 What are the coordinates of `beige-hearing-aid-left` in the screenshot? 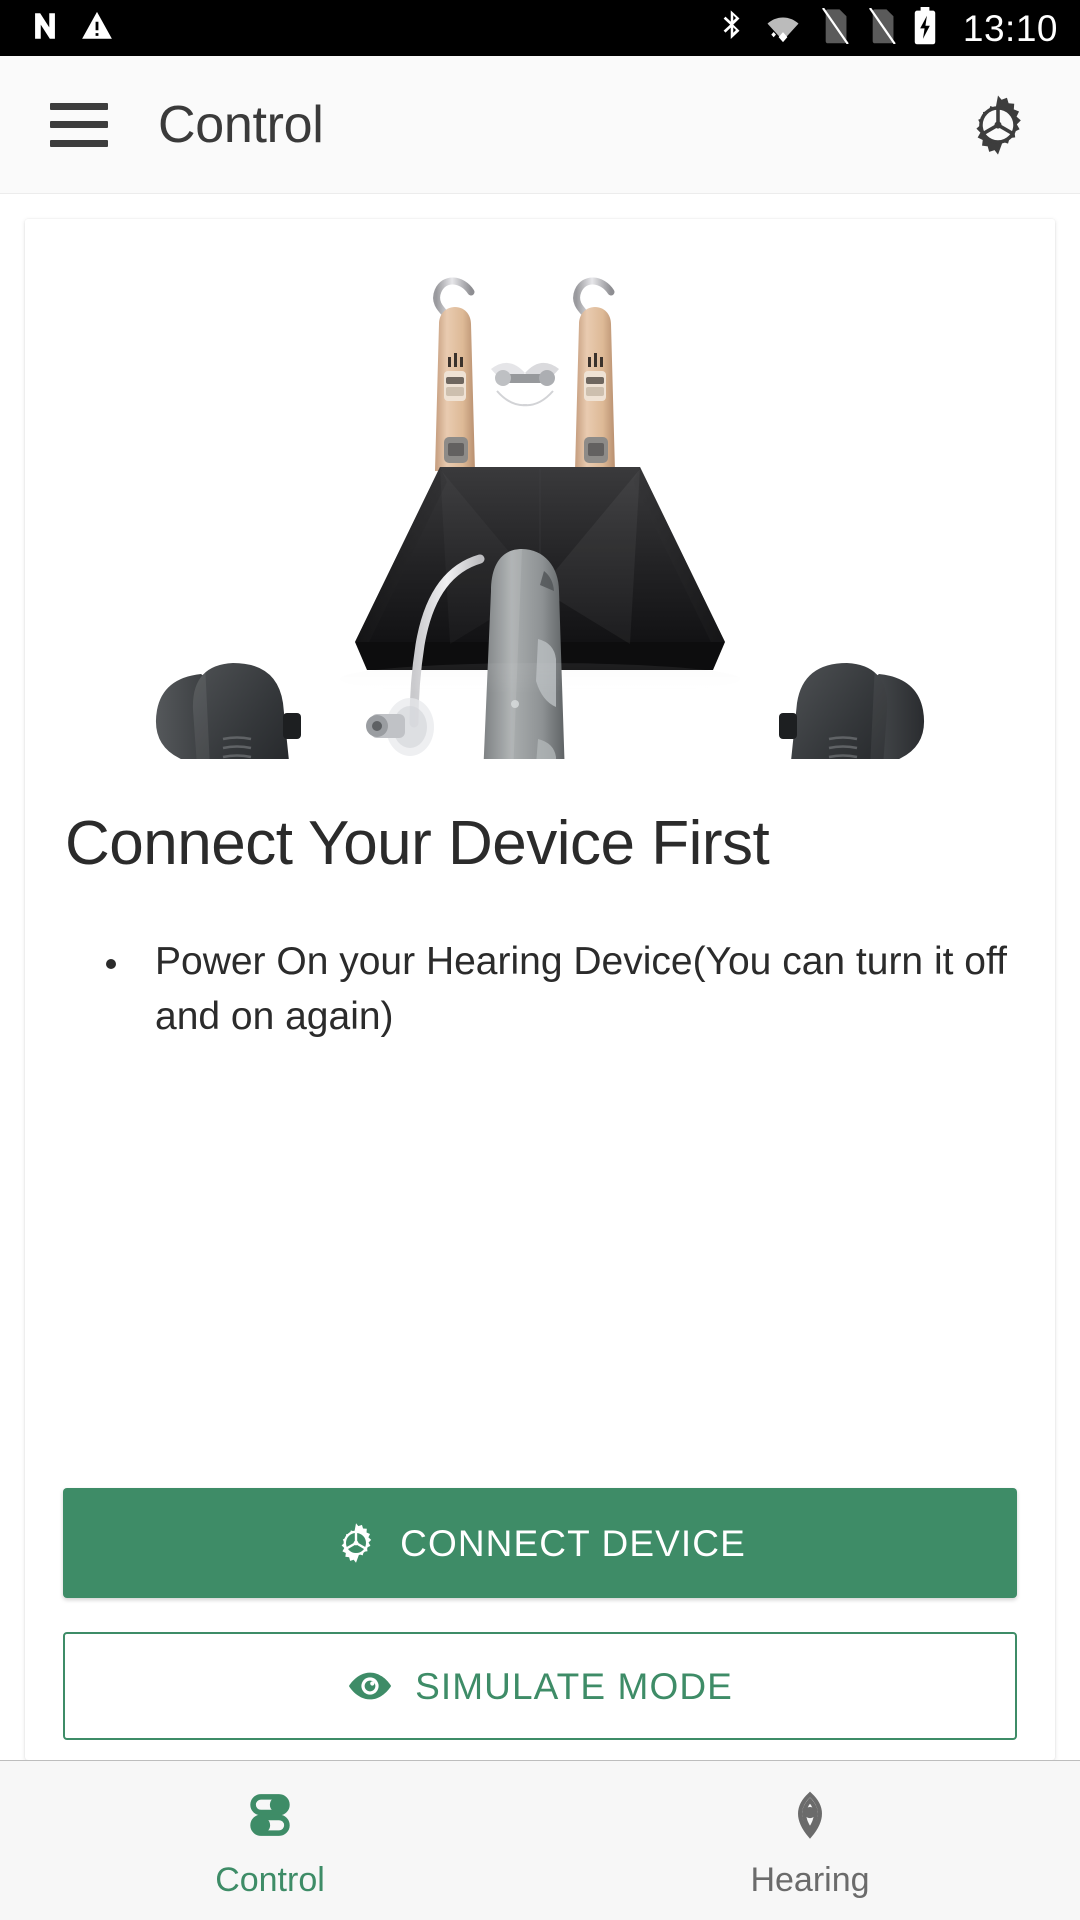 It's located at (454, 374).